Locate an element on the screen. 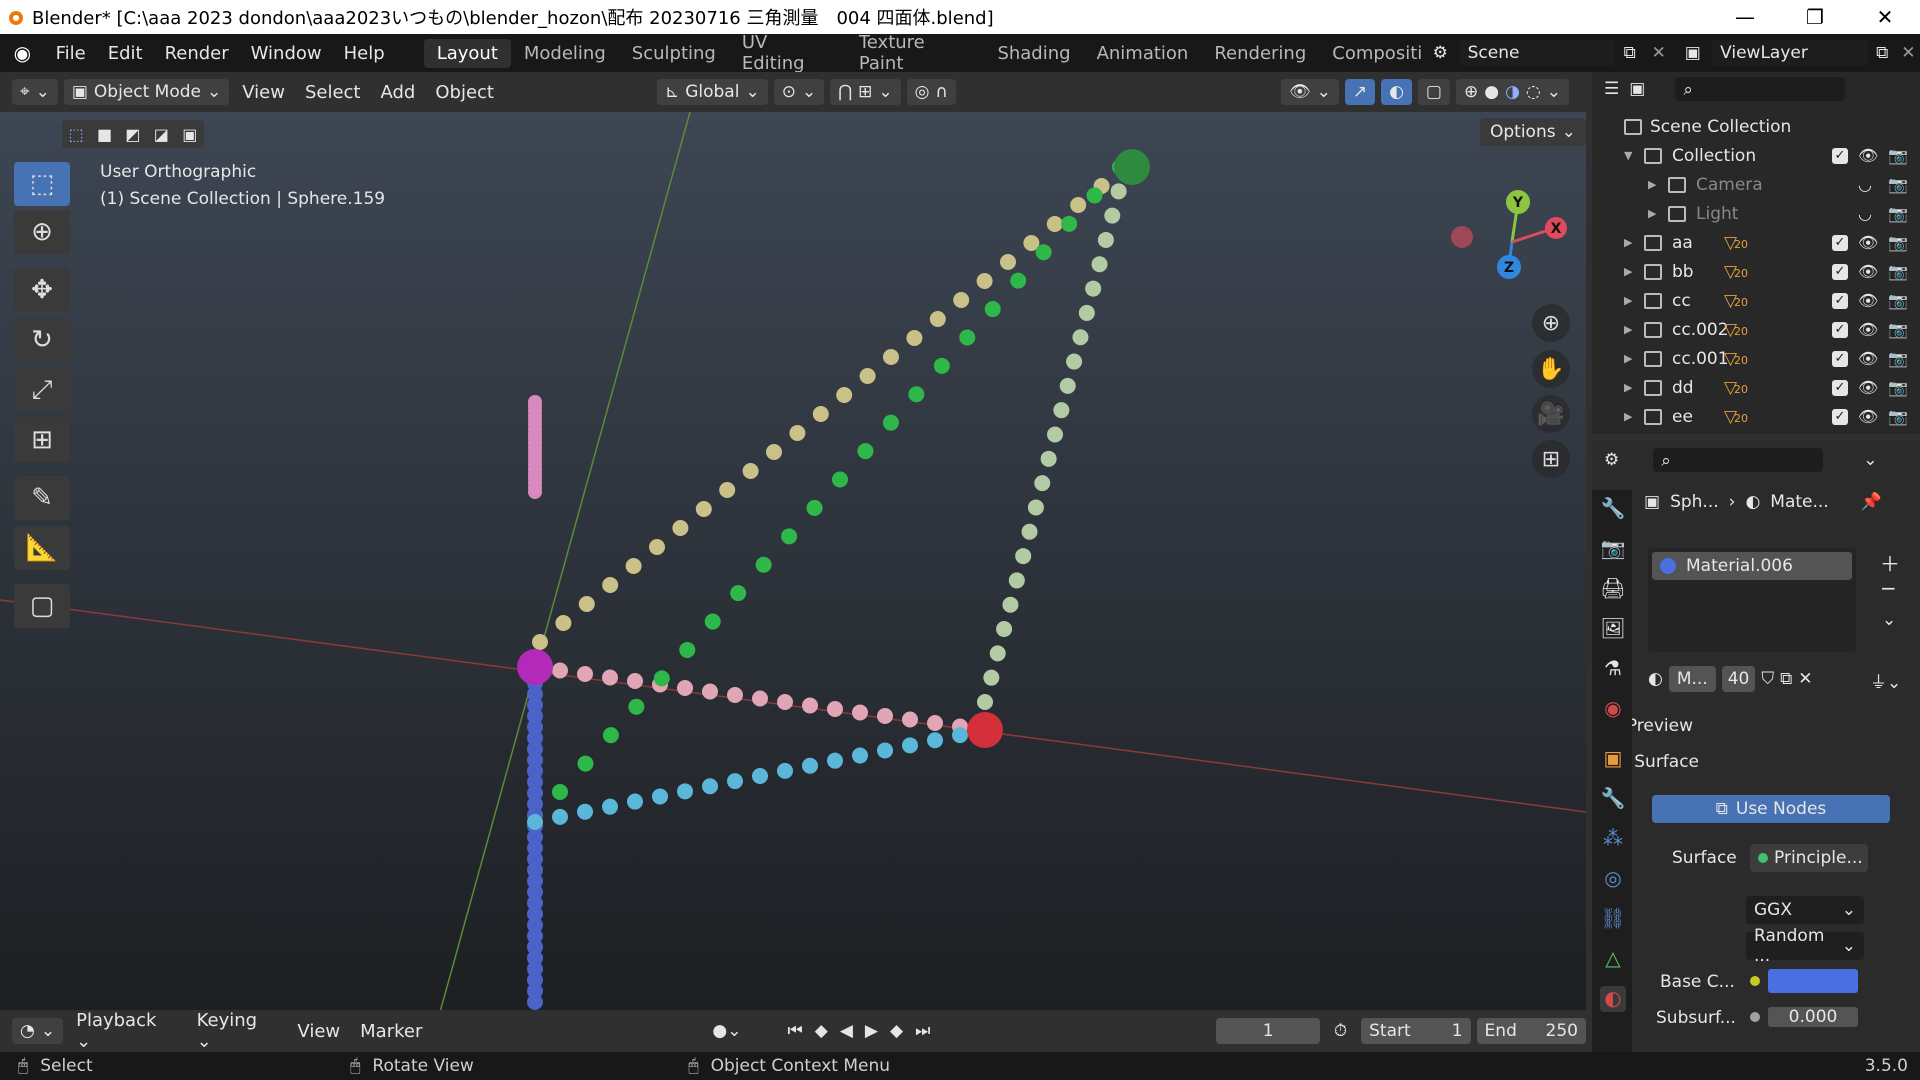 This screenshot has width=1920, height=1080. snap-toggle: ⋂ ⊞ ⌄ is located at coordinates (865, 92).